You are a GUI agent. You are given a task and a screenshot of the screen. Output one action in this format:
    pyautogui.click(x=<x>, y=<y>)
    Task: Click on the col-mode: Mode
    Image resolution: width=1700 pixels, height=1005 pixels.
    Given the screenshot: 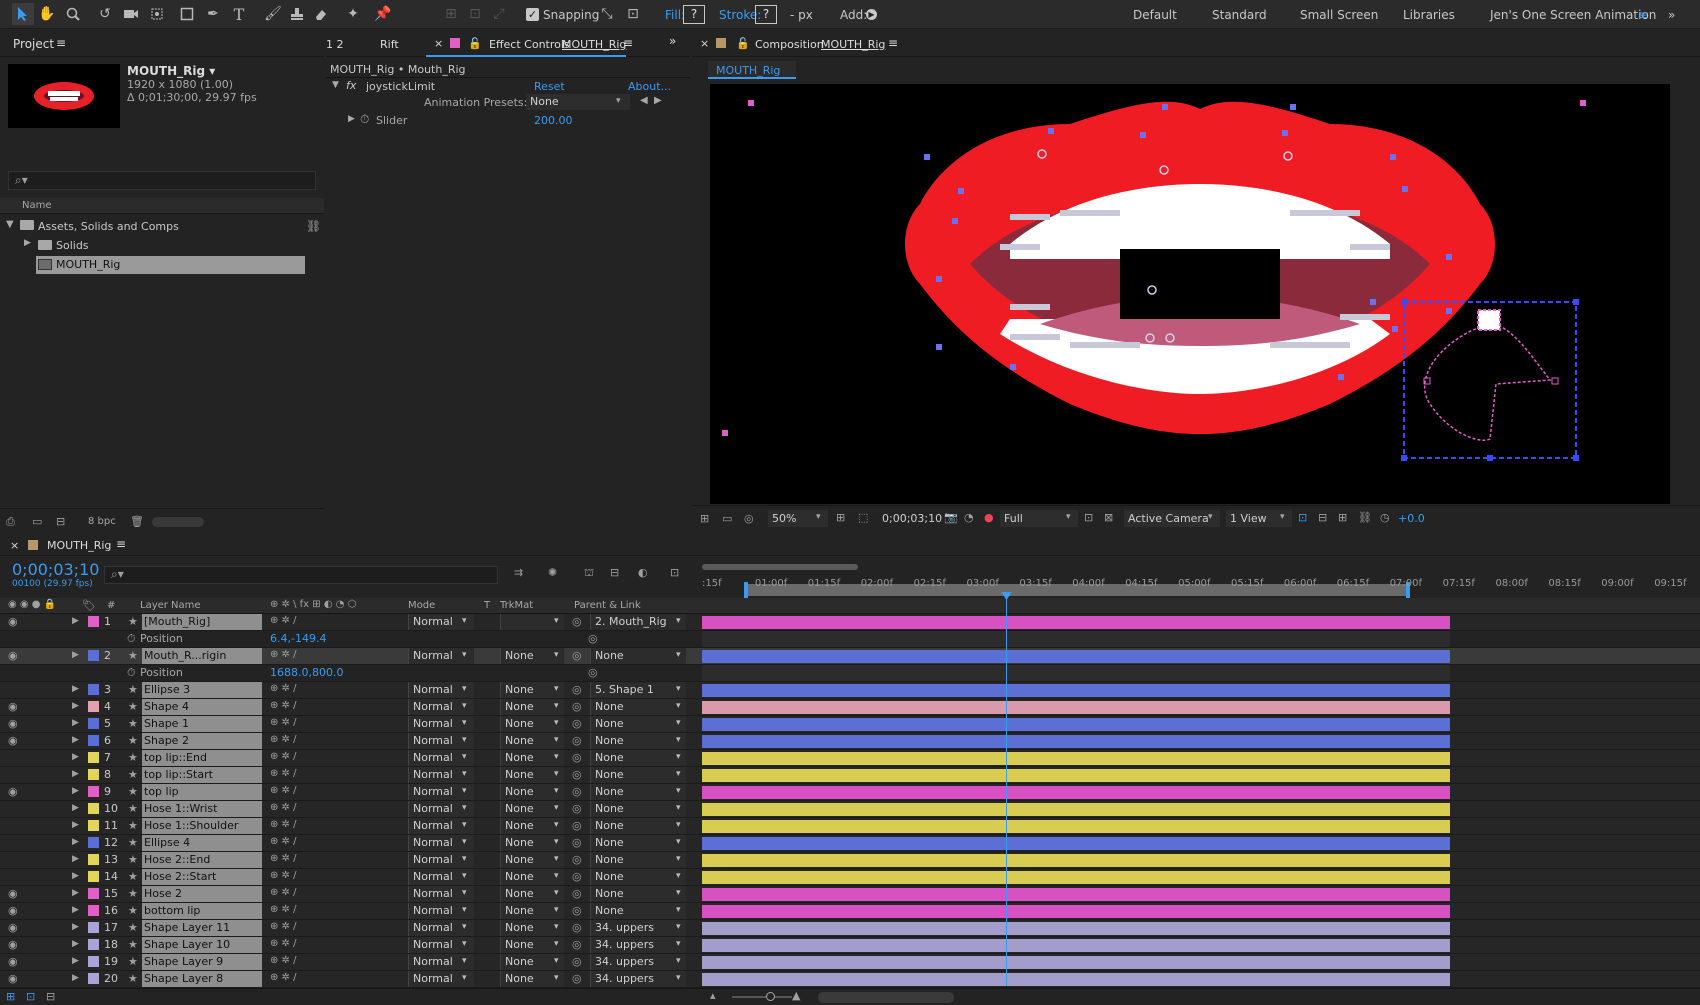 What is the action you would take?
    pyautogui.click(x=421, y=605)
    